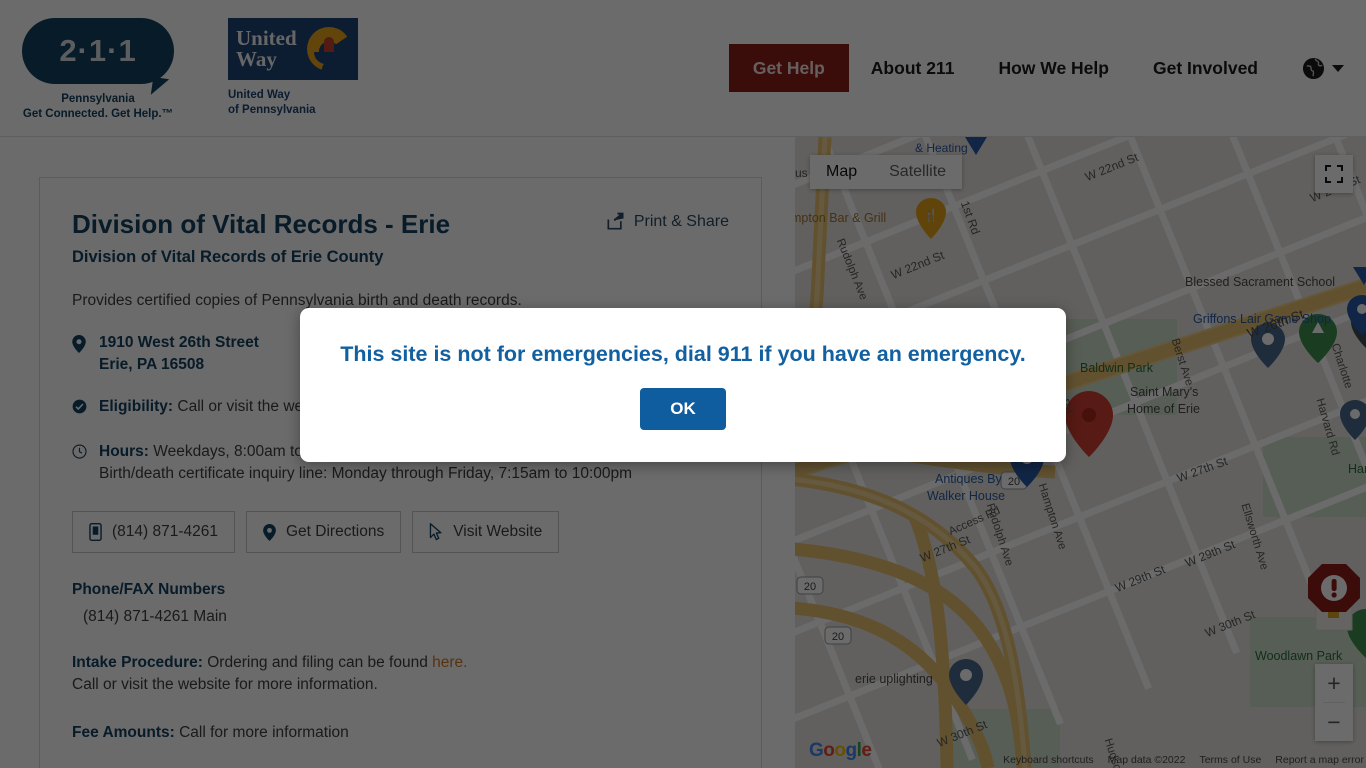 The width and height of the screenshot is (1366, 768). I want to click on ok-button: OK, so click(683, 408).